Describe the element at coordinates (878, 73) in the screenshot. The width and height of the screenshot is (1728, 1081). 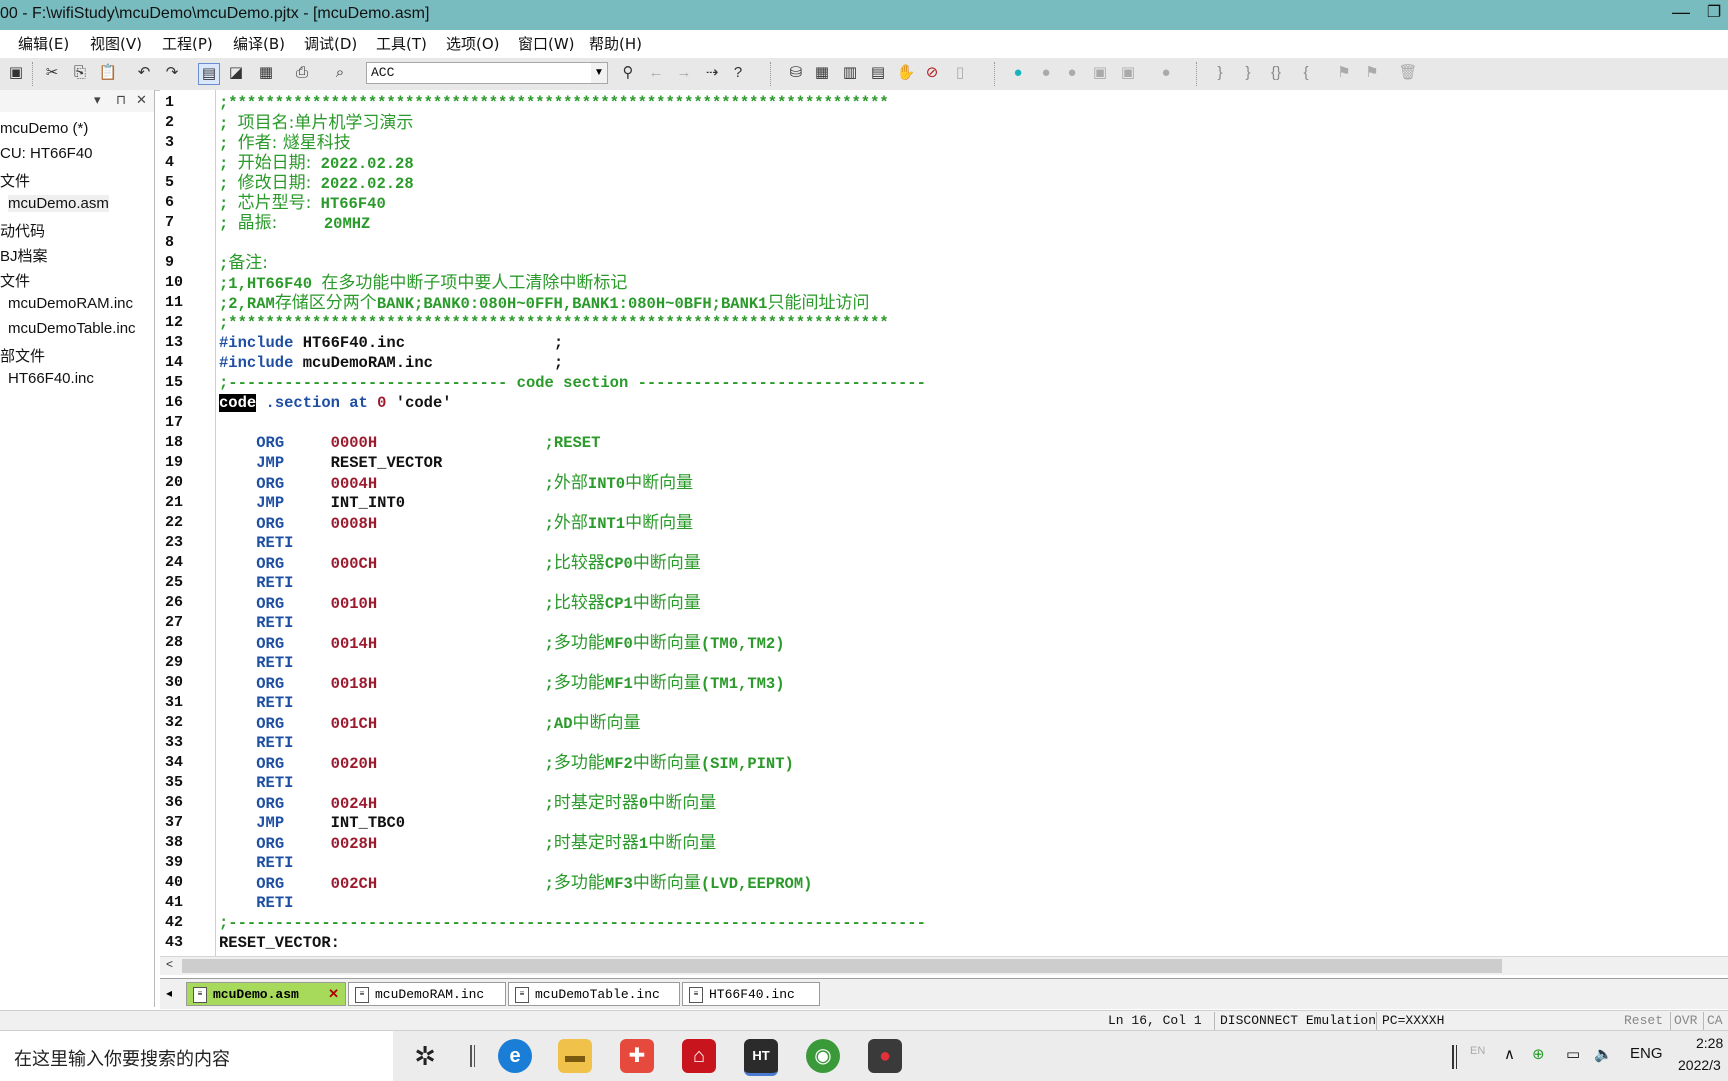
I see `step-icon: ▤` at that location.